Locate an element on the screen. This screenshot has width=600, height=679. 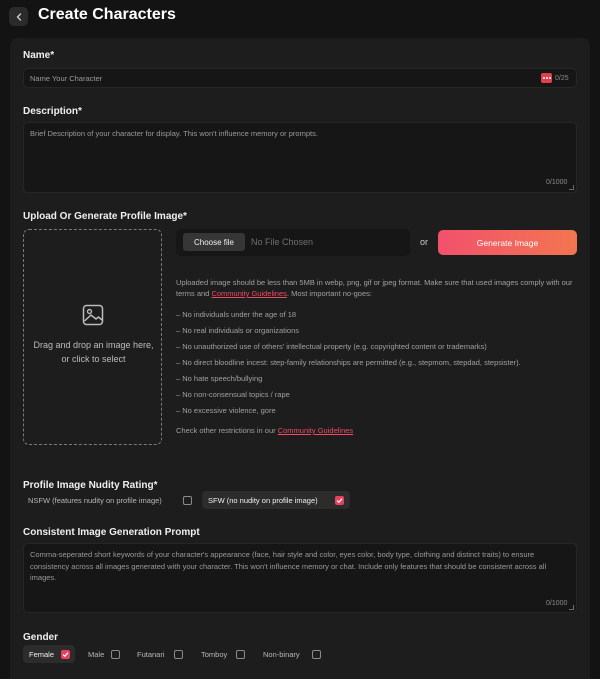
dropzone-text-line1: Drag and drop an image here, is located at coordinates (93, 345).